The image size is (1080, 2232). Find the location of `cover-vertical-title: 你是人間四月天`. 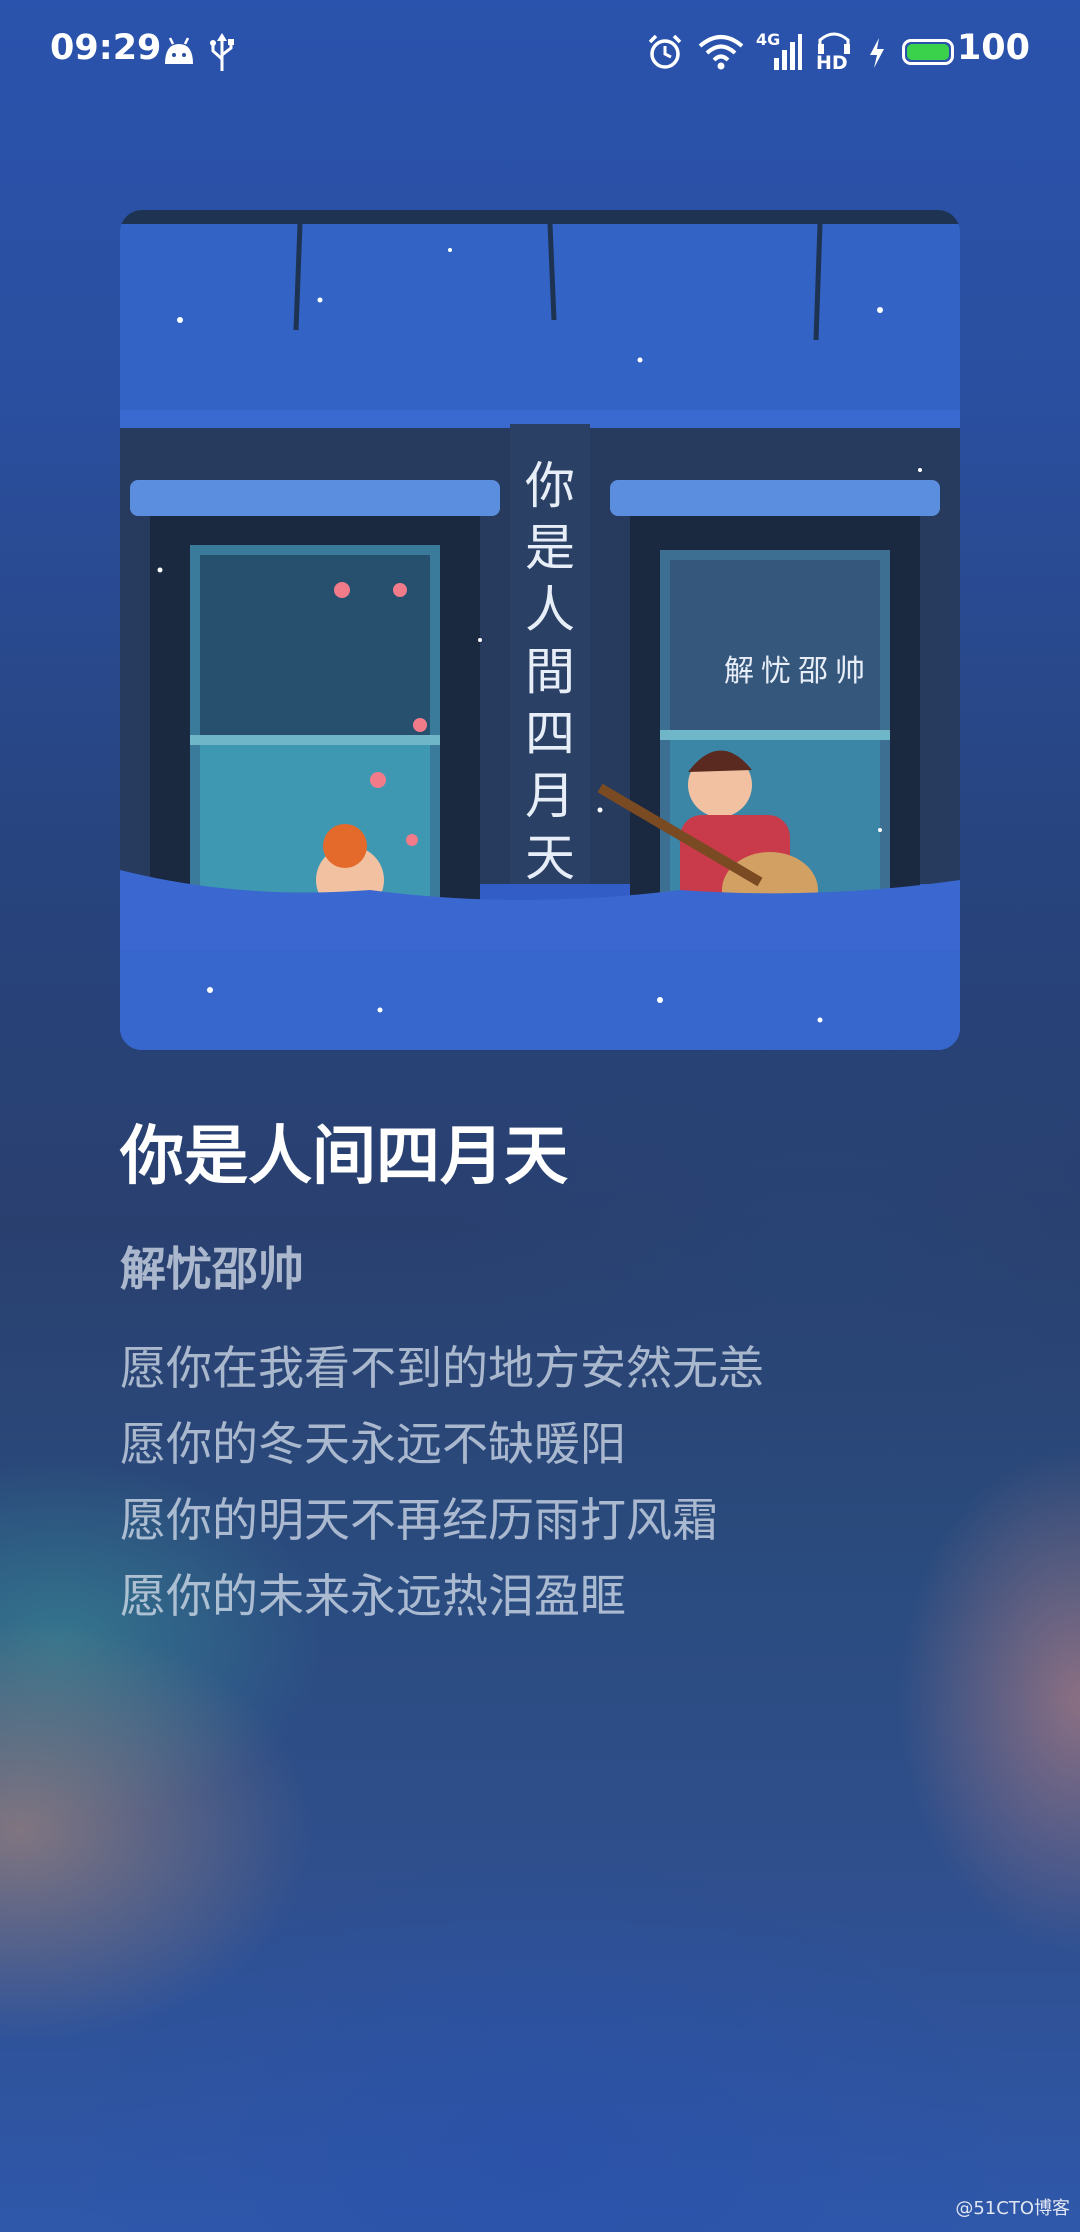

cover-vertical-title: 你是人間四月天 is located at coordinates (550, 672).